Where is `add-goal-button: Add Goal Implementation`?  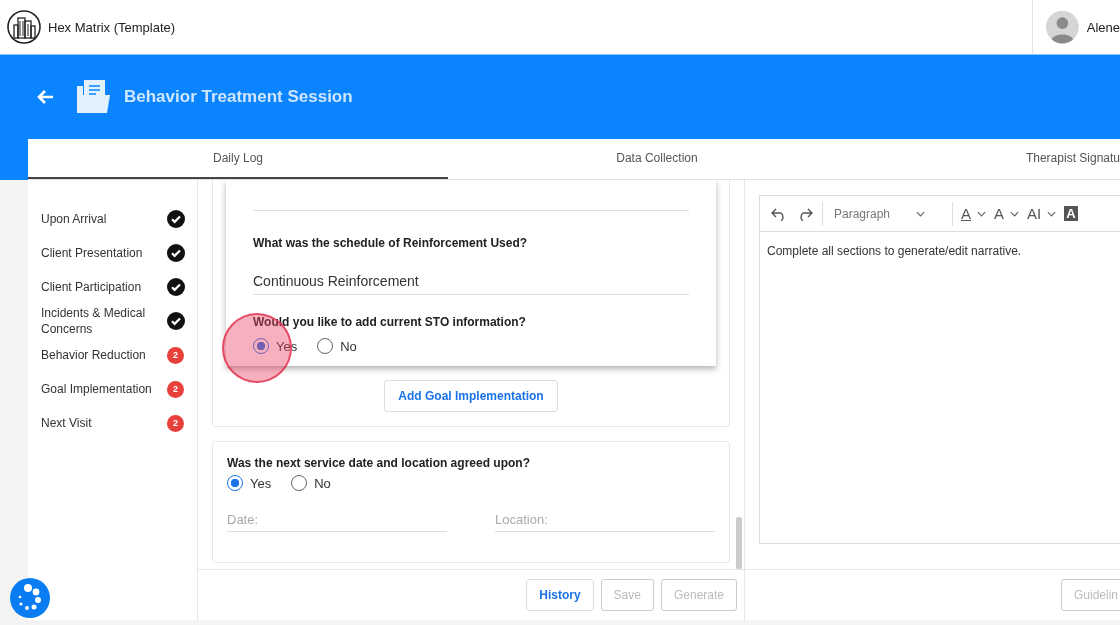
add-goal-button: Add Goal Implementation is located at coordinates (471, 396).